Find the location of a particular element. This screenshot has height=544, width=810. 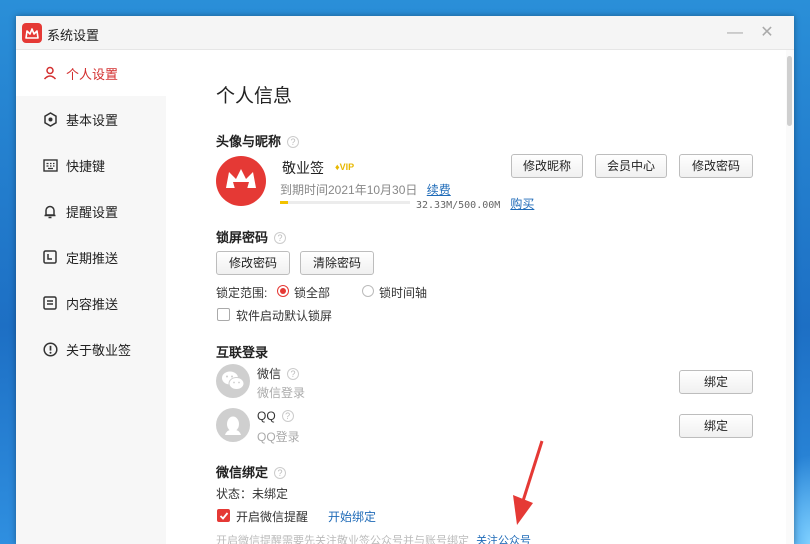

bind-qq-button: 绑定 is located at coordinates (716, 426).